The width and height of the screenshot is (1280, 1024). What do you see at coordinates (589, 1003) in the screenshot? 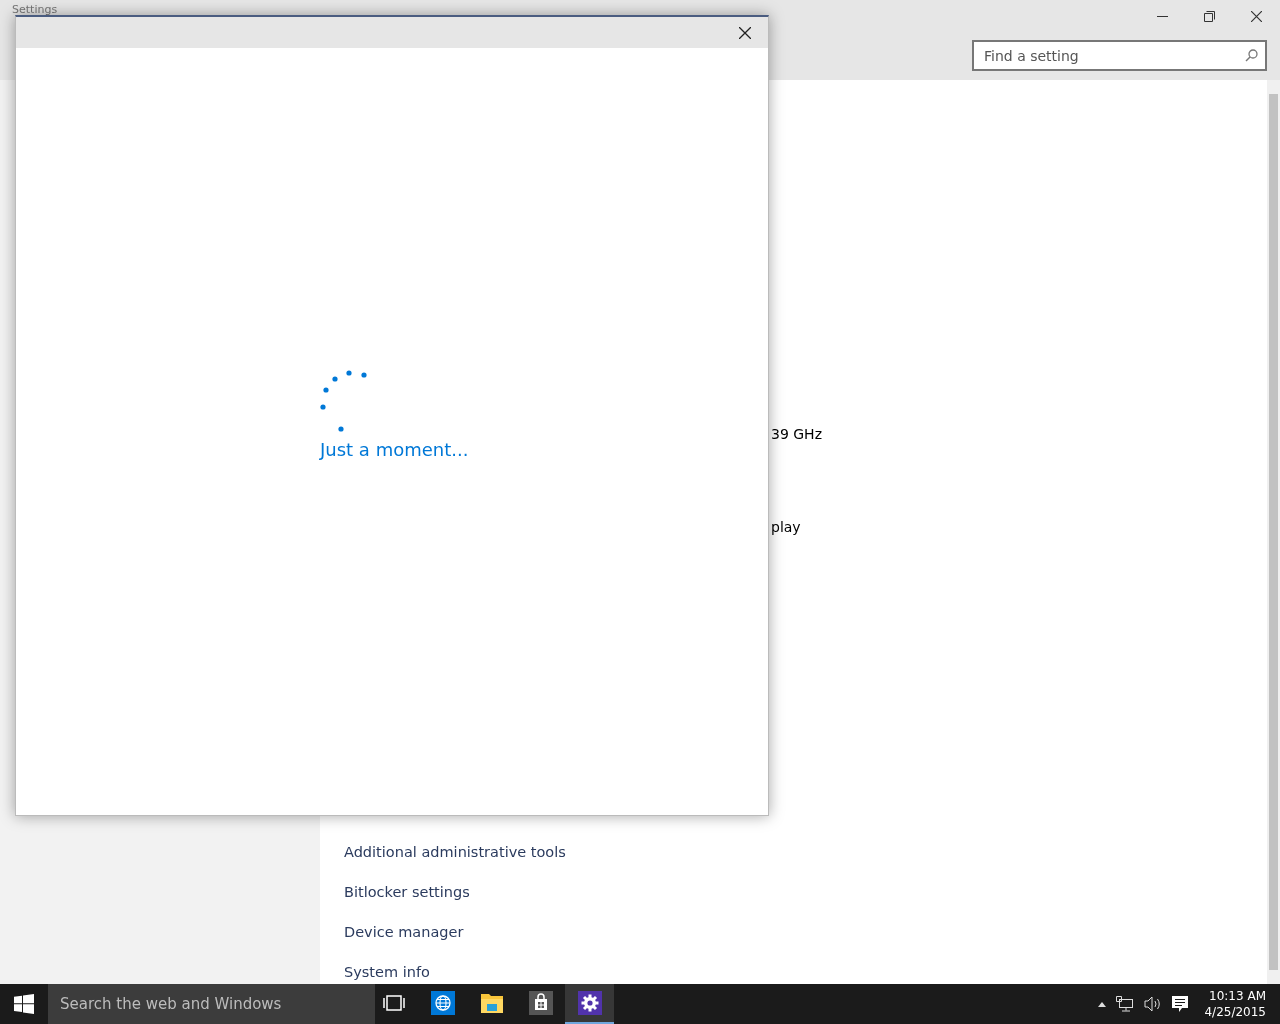
I see `gear-icon` at bounding box center [589, 1003].